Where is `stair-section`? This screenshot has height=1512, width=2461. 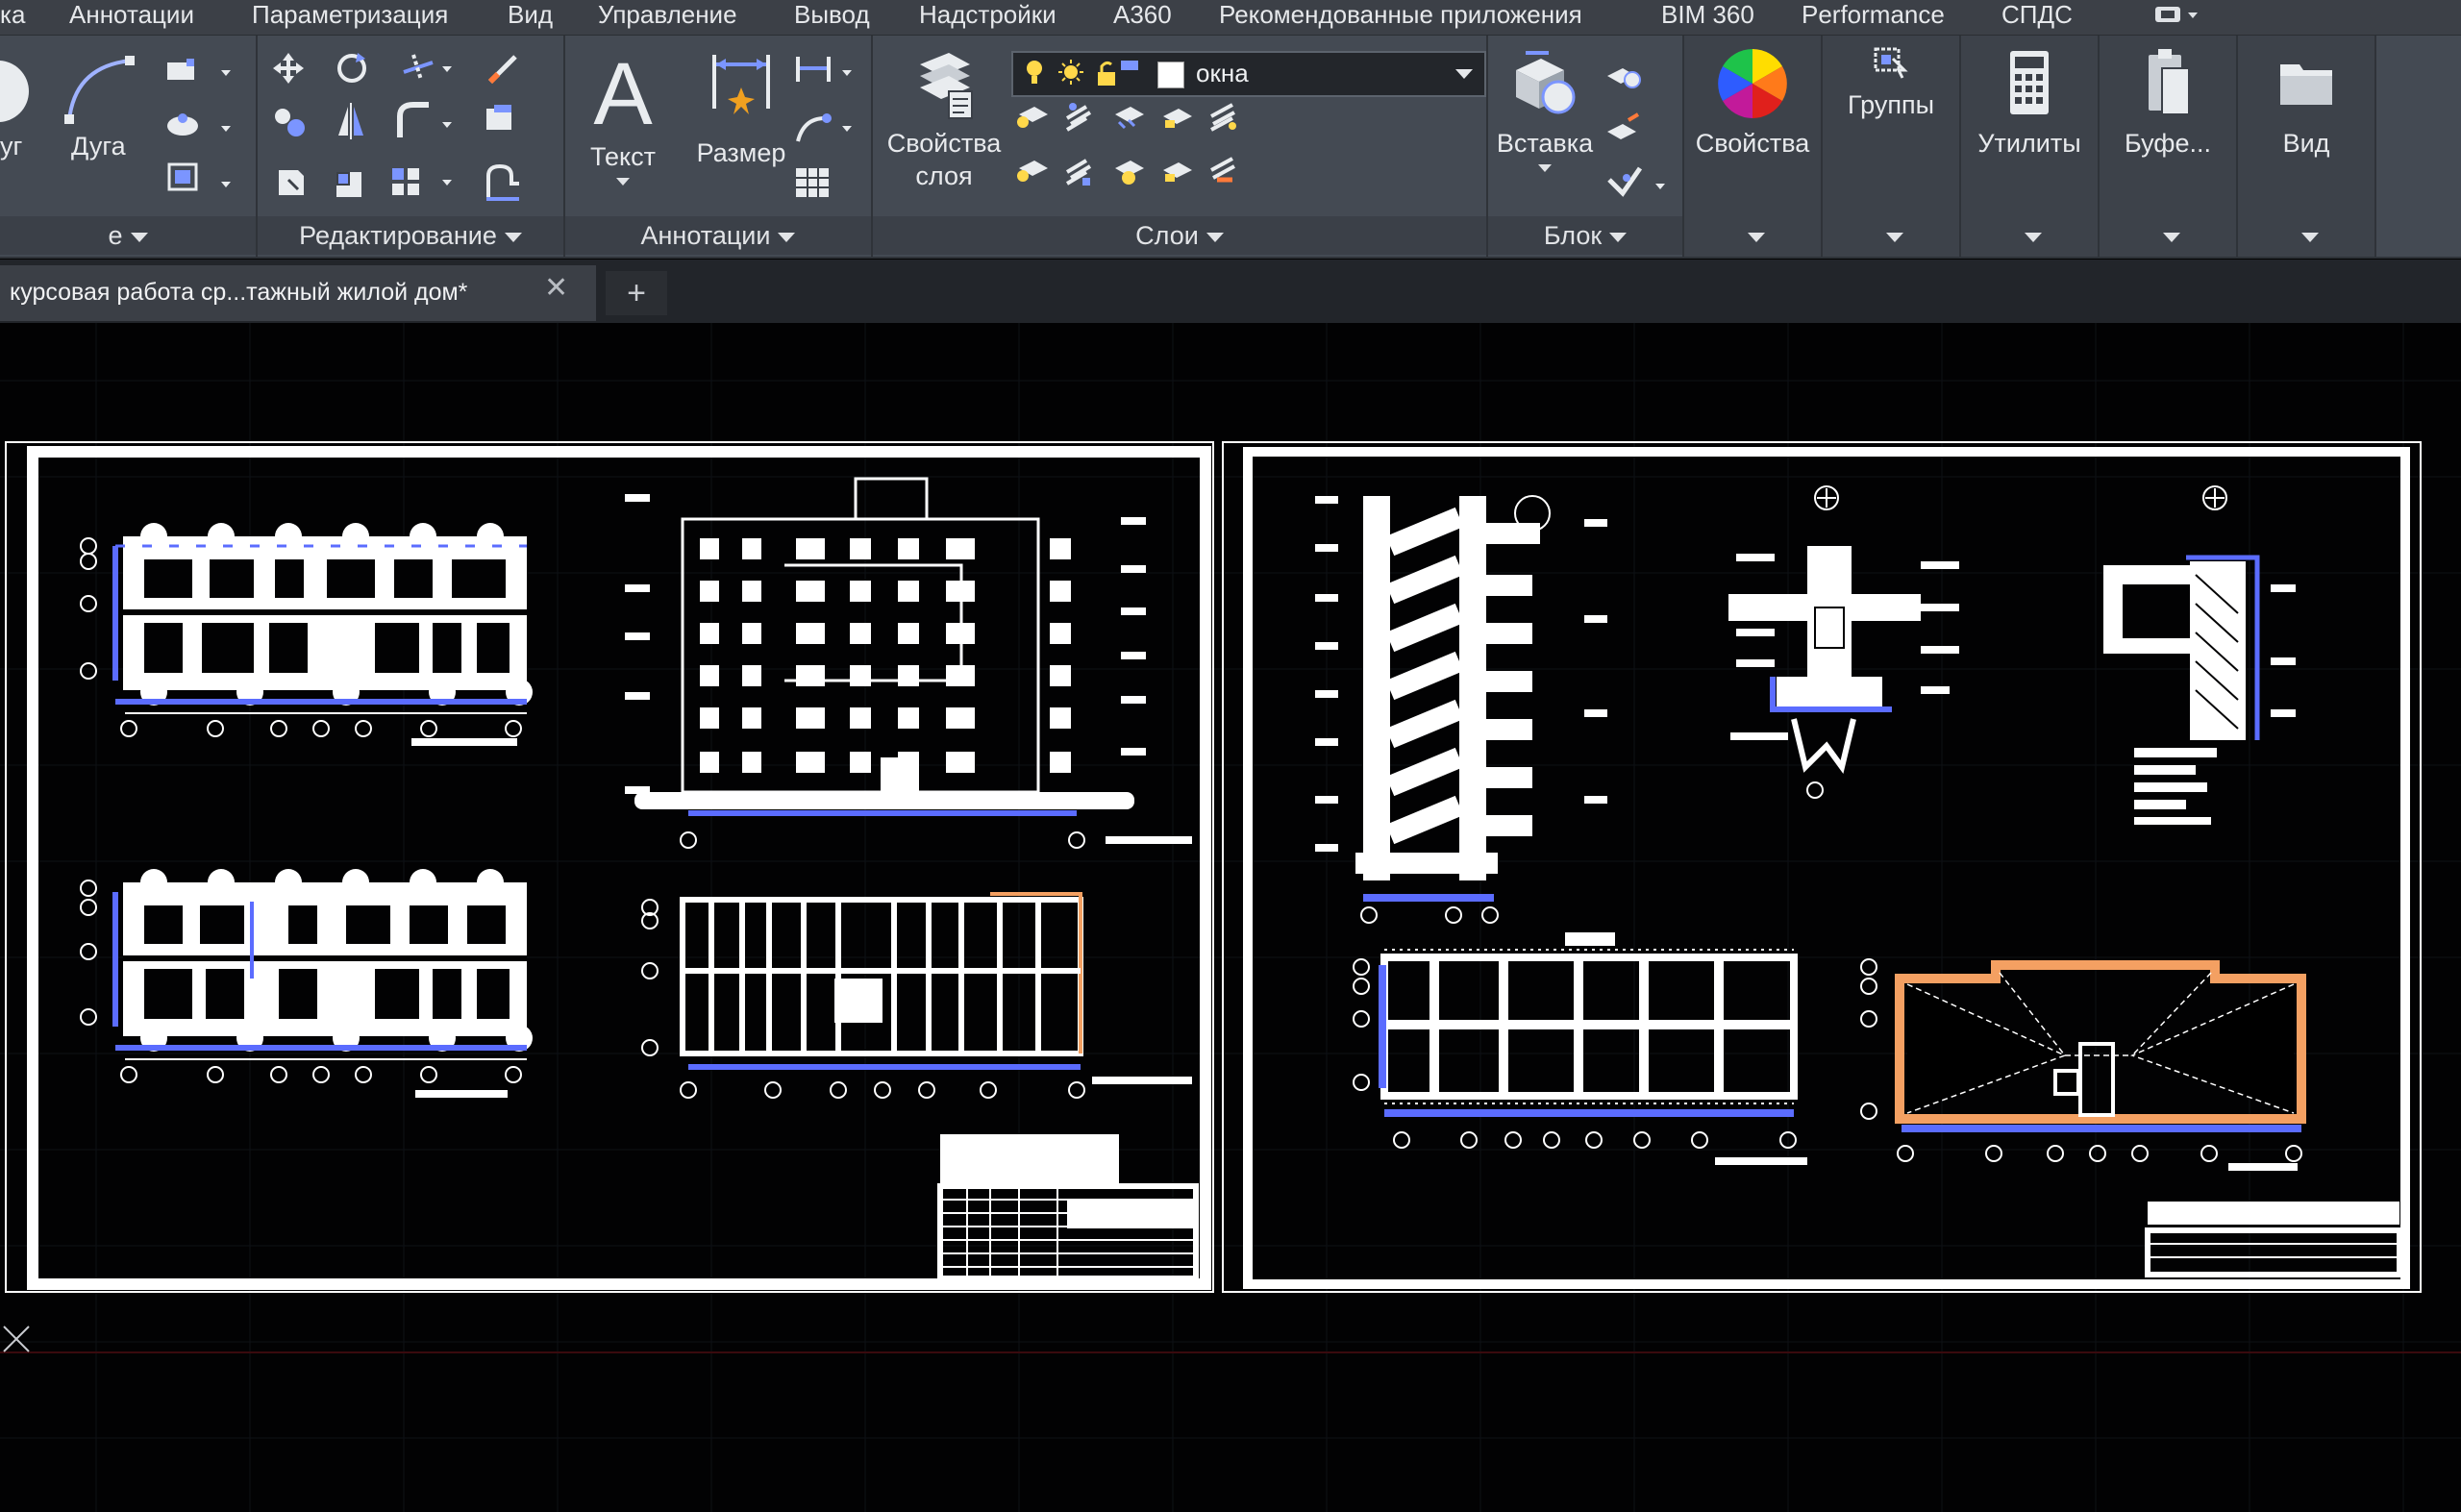 stair-section is located at coordinates (1461, 709).